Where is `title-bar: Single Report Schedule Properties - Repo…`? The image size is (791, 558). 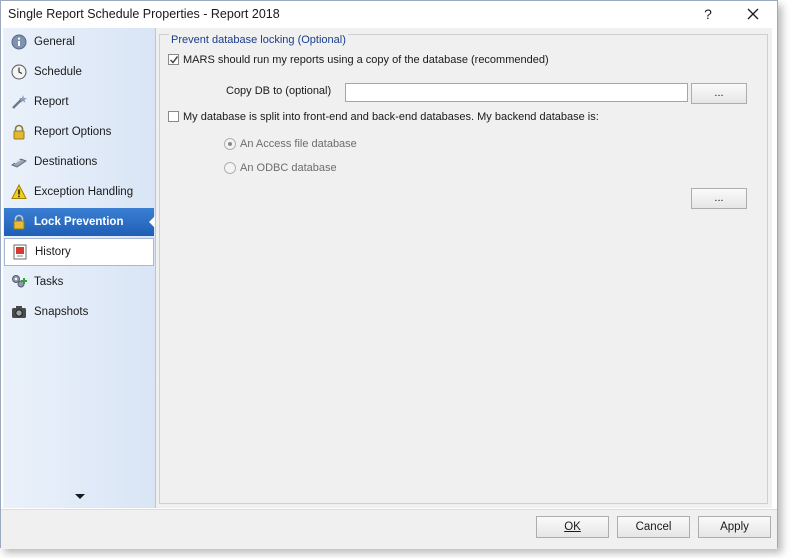 title-bar: Single Report Schedule Properties - Repo… is located at coordinates (389, 14).